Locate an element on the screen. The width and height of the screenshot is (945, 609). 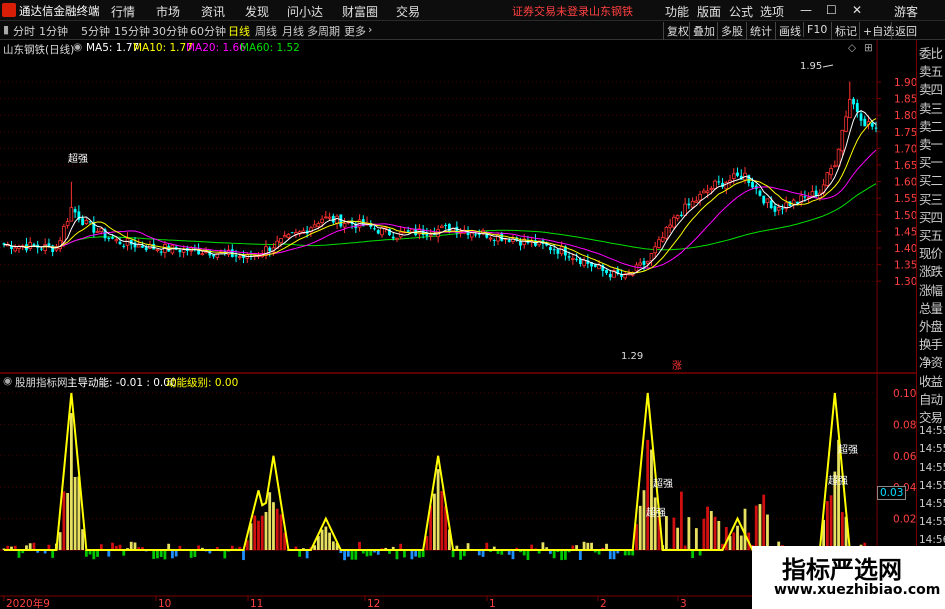
close-button: ✕ is located at coordinates (857, 10).